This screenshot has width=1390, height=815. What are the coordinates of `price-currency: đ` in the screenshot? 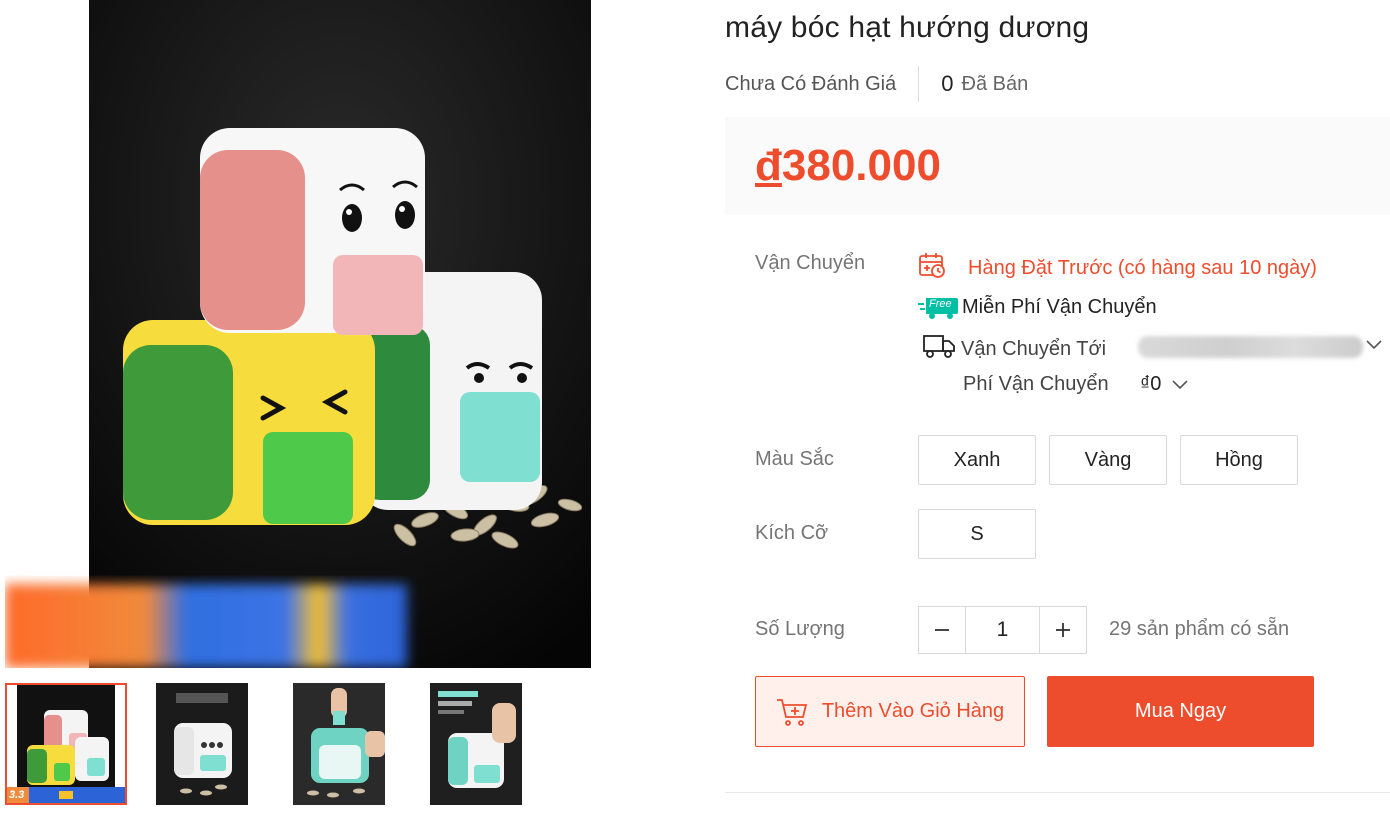 It's located at (768, 165).